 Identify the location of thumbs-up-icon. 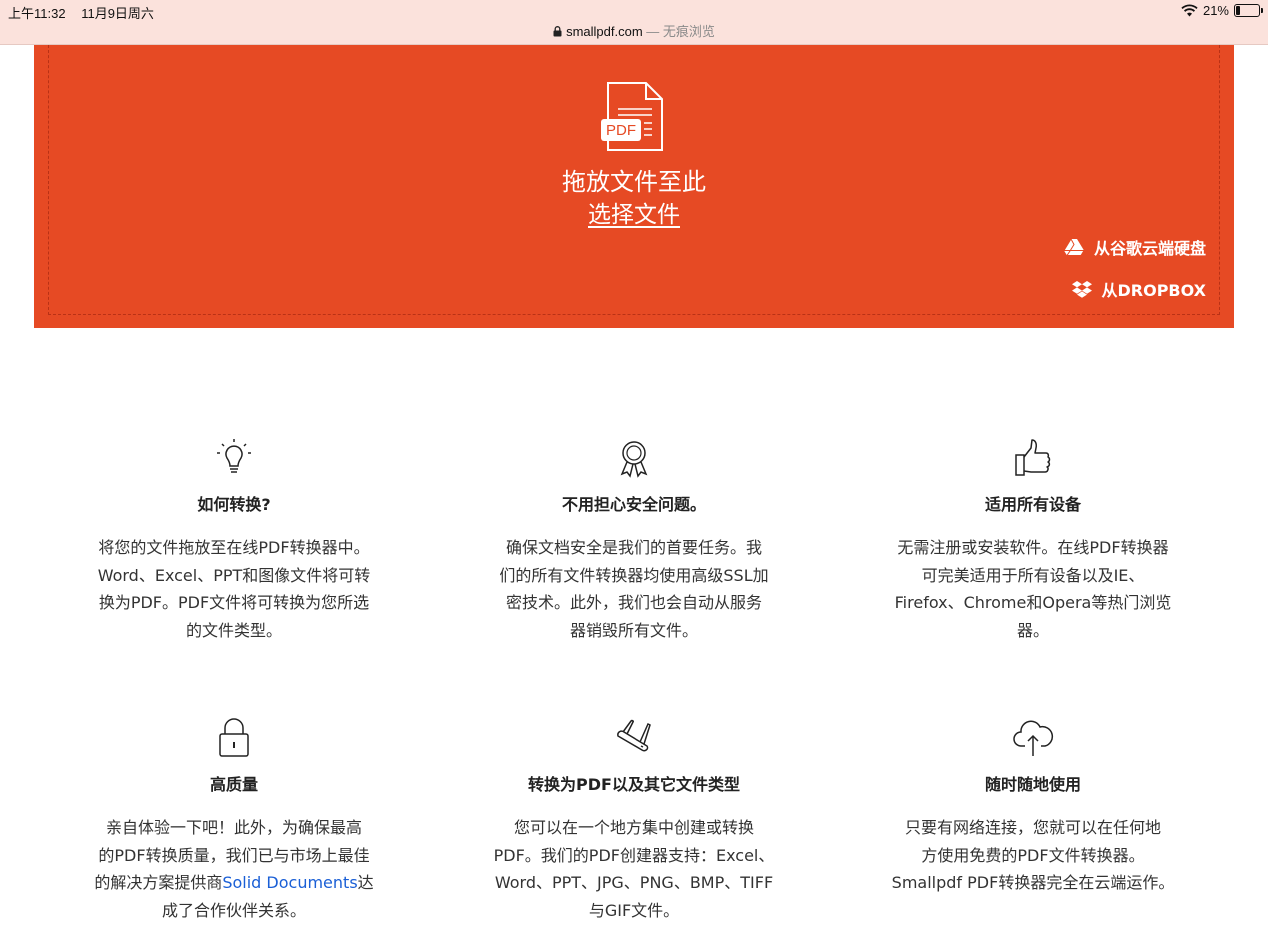
(1033, 457).